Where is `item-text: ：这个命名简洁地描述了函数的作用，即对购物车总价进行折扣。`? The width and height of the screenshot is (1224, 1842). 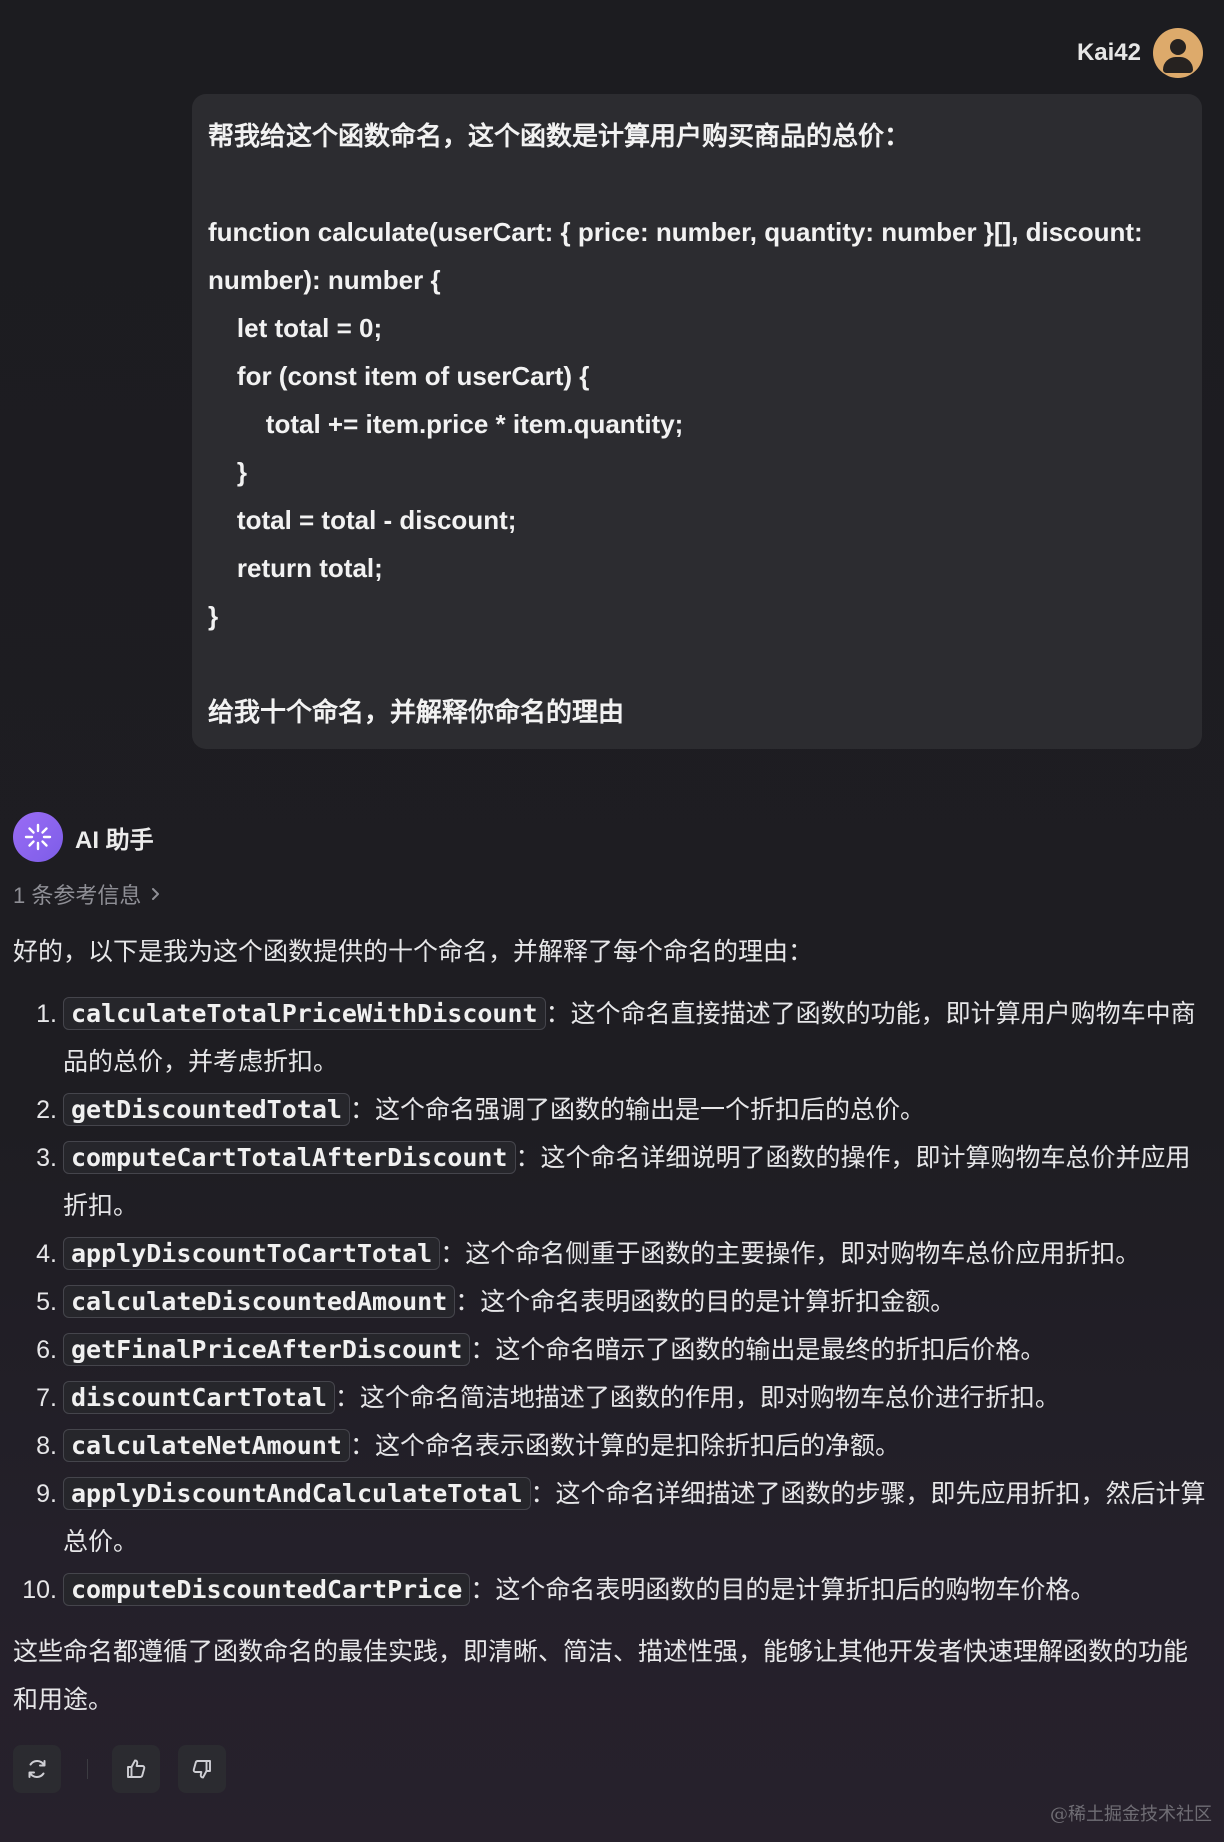 item-text: ：这个命名简洁地描述了函数的作用，即对购物车总价进行折扣。 is located at coordinates (697, 1398).